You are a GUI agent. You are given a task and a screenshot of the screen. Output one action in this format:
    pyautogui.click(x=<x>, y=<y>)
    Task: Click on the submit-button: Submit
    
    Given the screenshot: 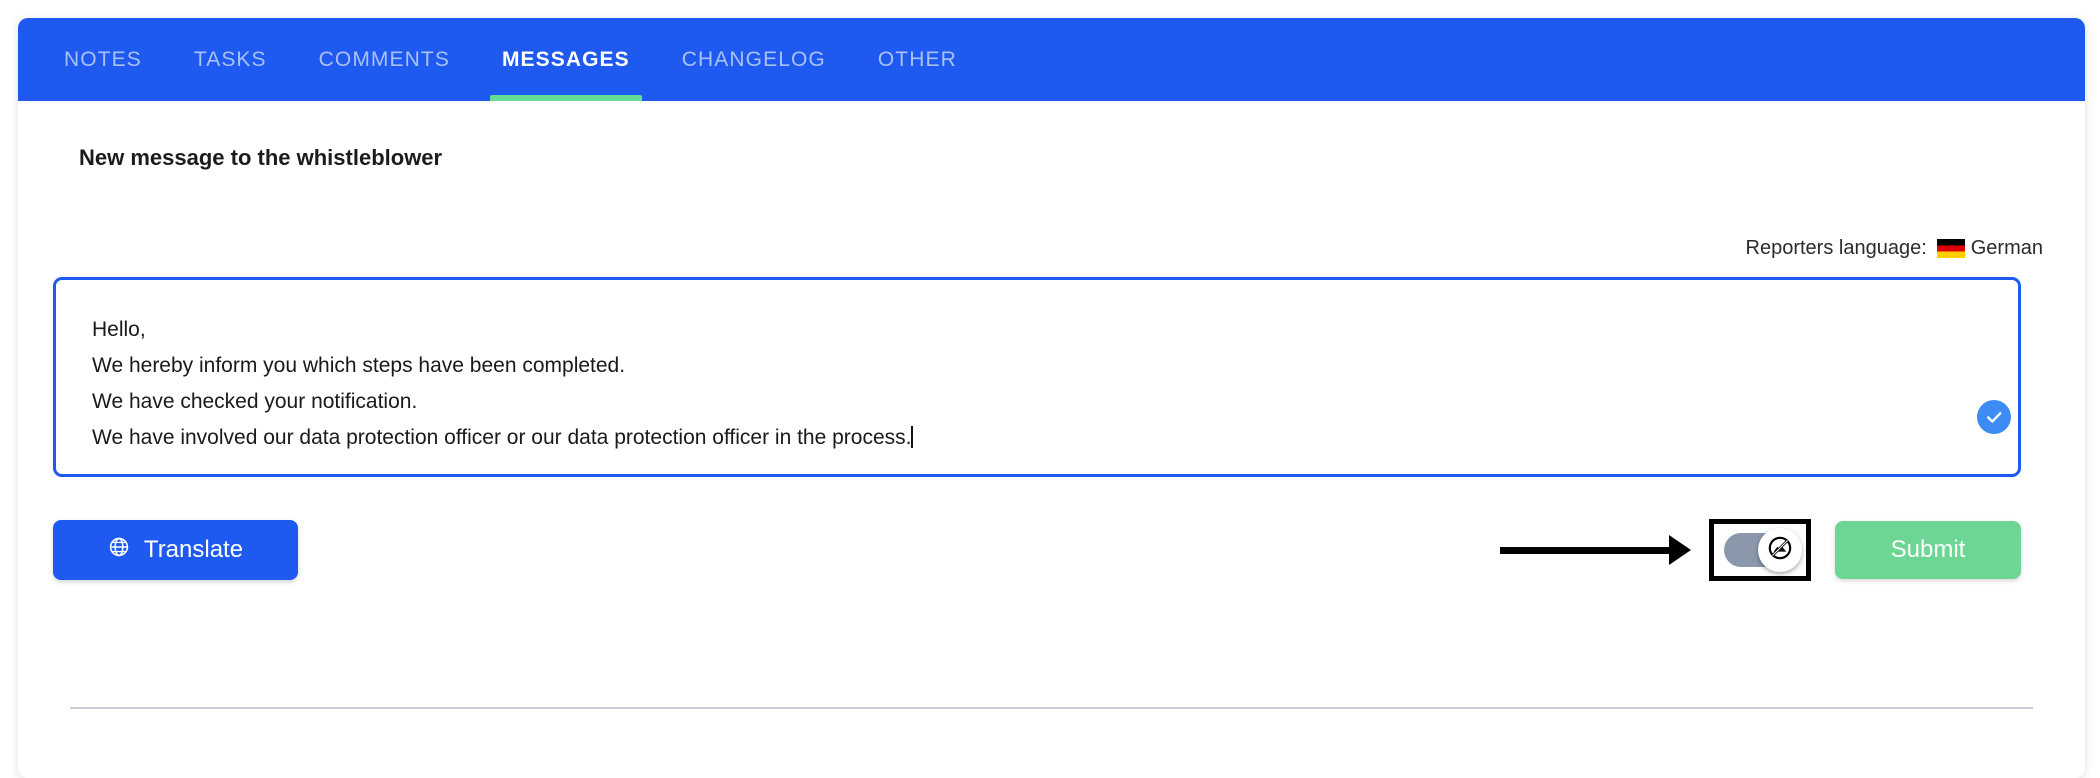 What is the action you would take?
    pyautogui.click(x=1928, y=550)
    